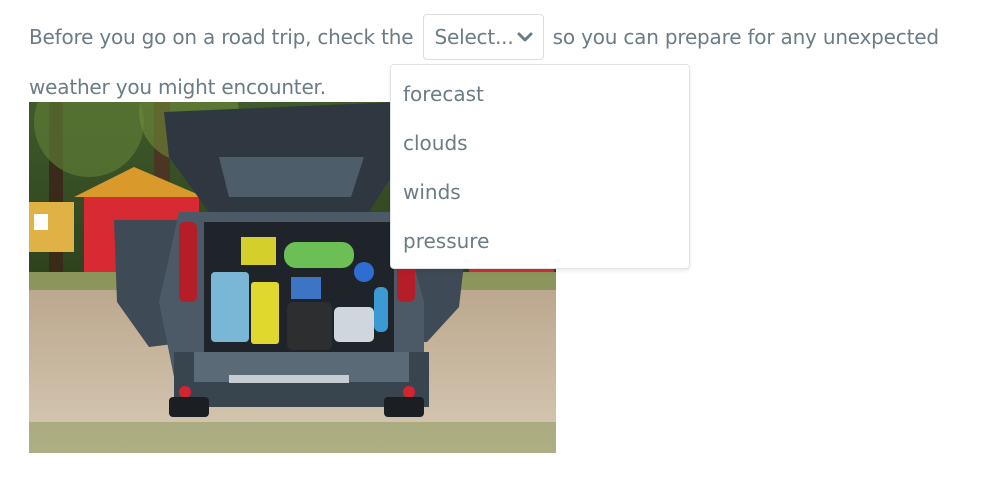 The height and width of the screenshot is (480, 1000). I want to click on option-forecast: forecast, so click(540, 94).